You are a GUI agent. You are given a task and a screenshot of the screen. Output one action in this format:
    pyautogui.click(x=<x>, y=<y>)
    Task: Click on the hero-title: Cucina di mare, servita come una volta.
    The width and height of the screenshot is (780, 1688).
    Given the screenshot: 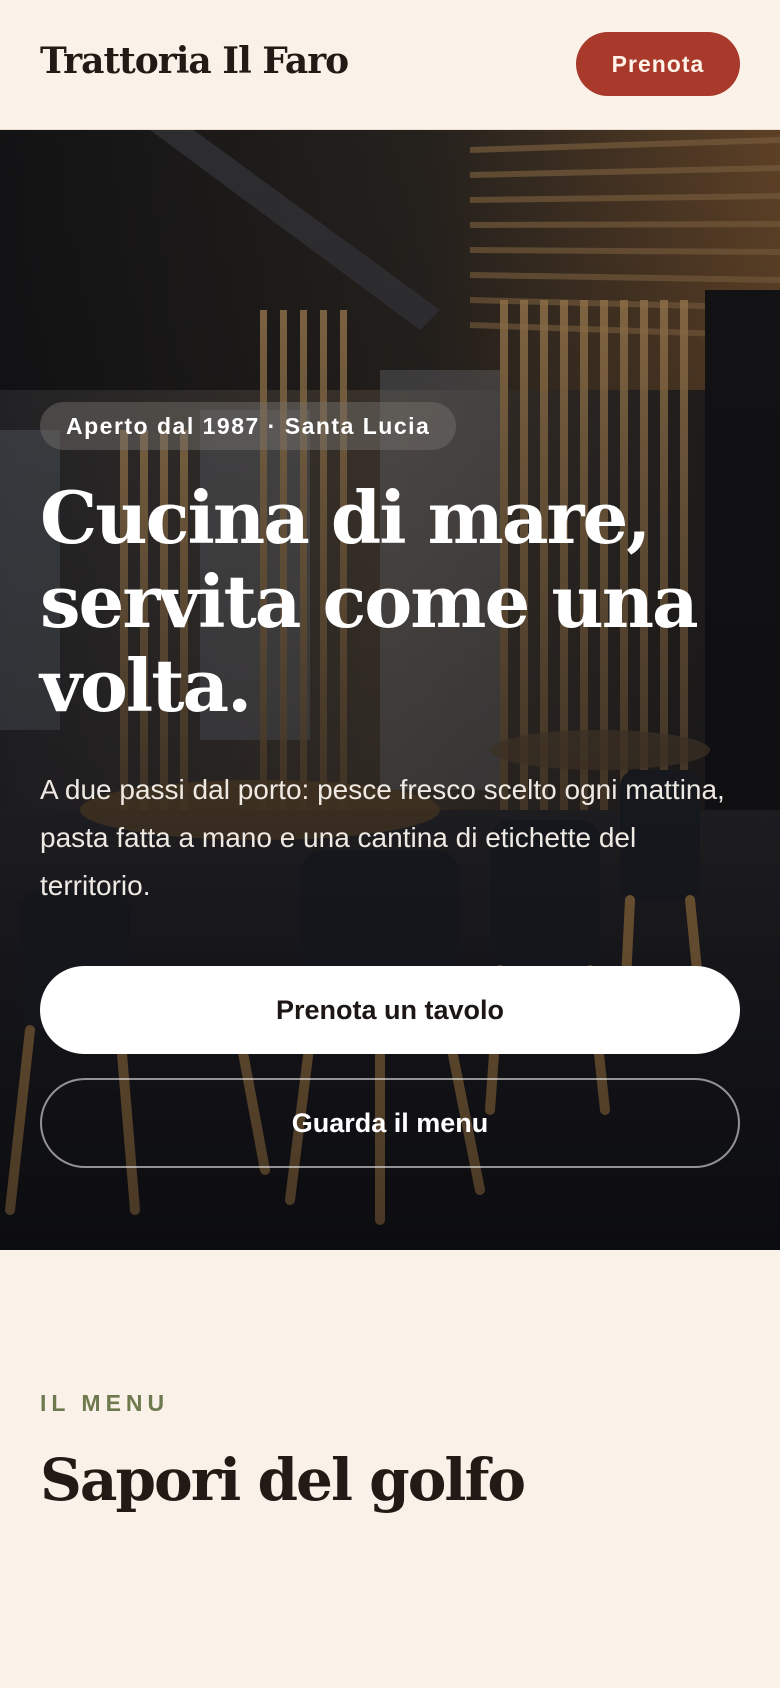 What is the action you would take?
    pyautogui.click(x=369, y=601)
    